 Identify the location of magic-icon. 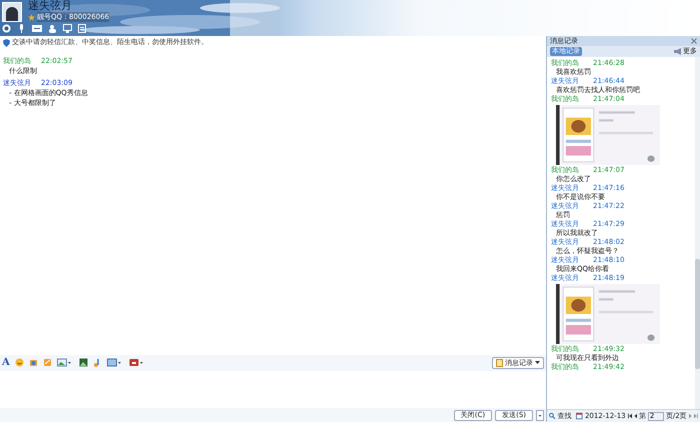
(33, 363).